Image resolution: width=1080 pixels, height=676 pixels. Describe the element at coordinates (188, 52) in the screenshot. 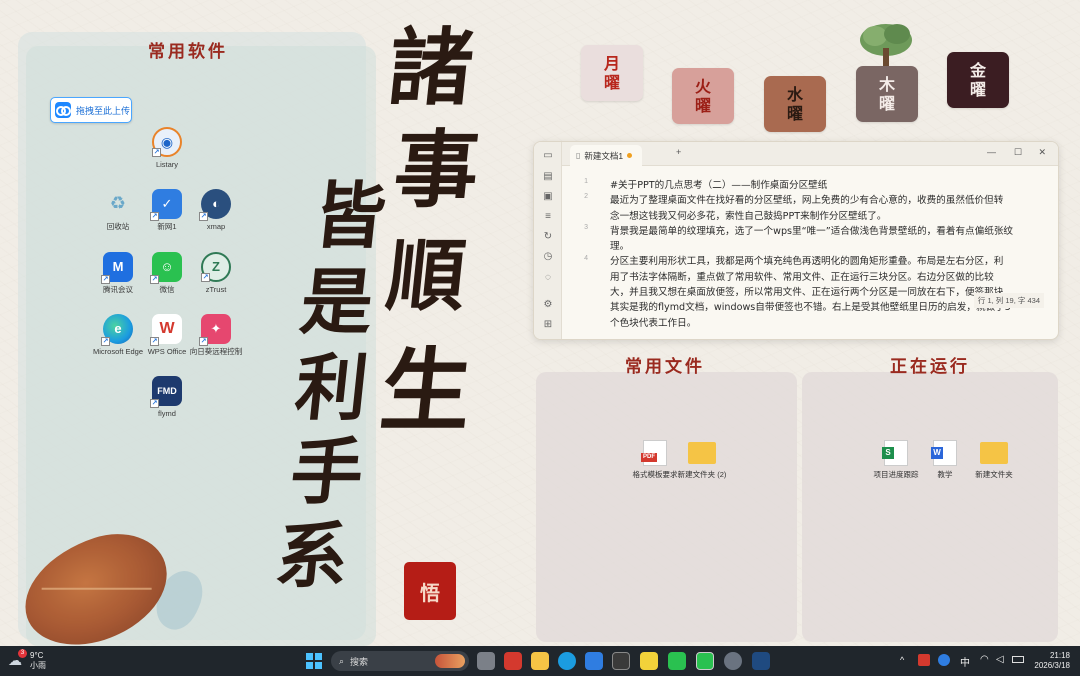

I see `common-software-title: 常用软件` at that location.